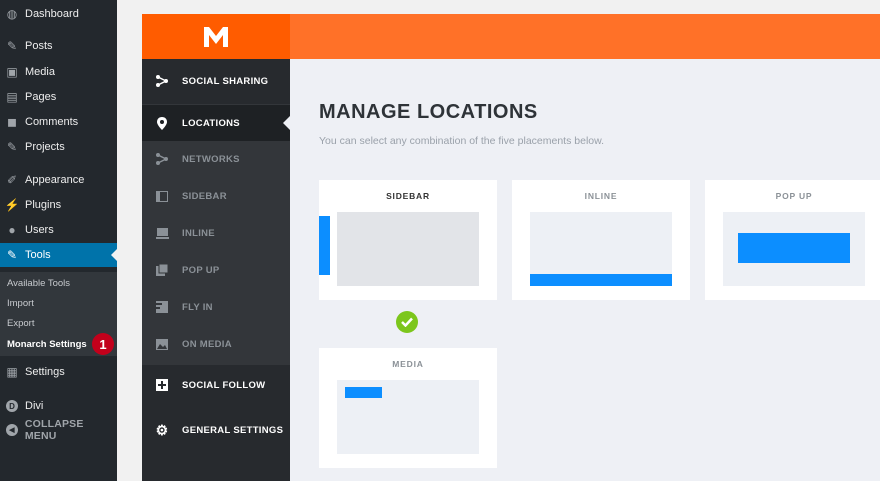  I want to click on pages-icon: ▤, so click(12, 97).